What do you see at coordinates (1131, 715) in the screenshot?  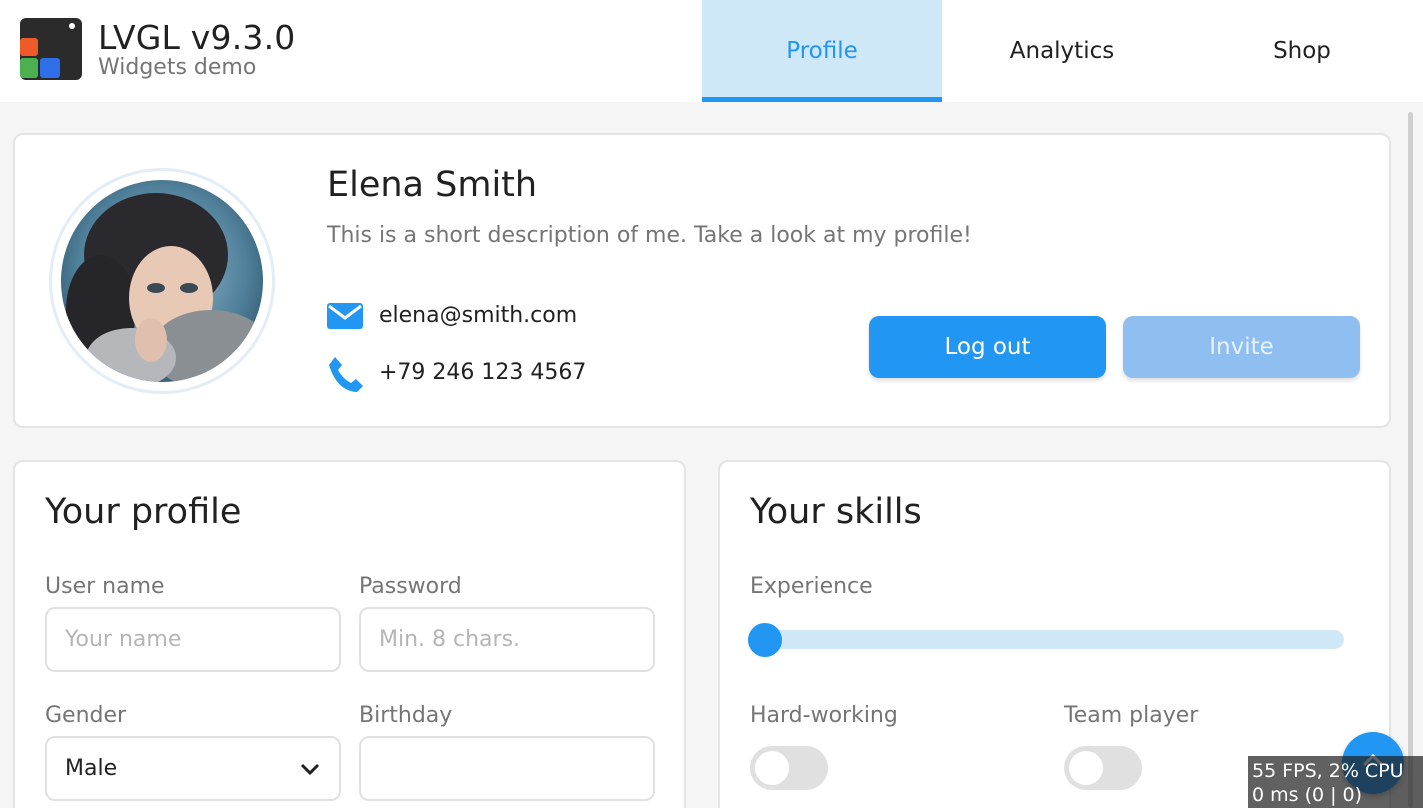 I see `team-player-label: Team player` at bounding box center [1131, 715].